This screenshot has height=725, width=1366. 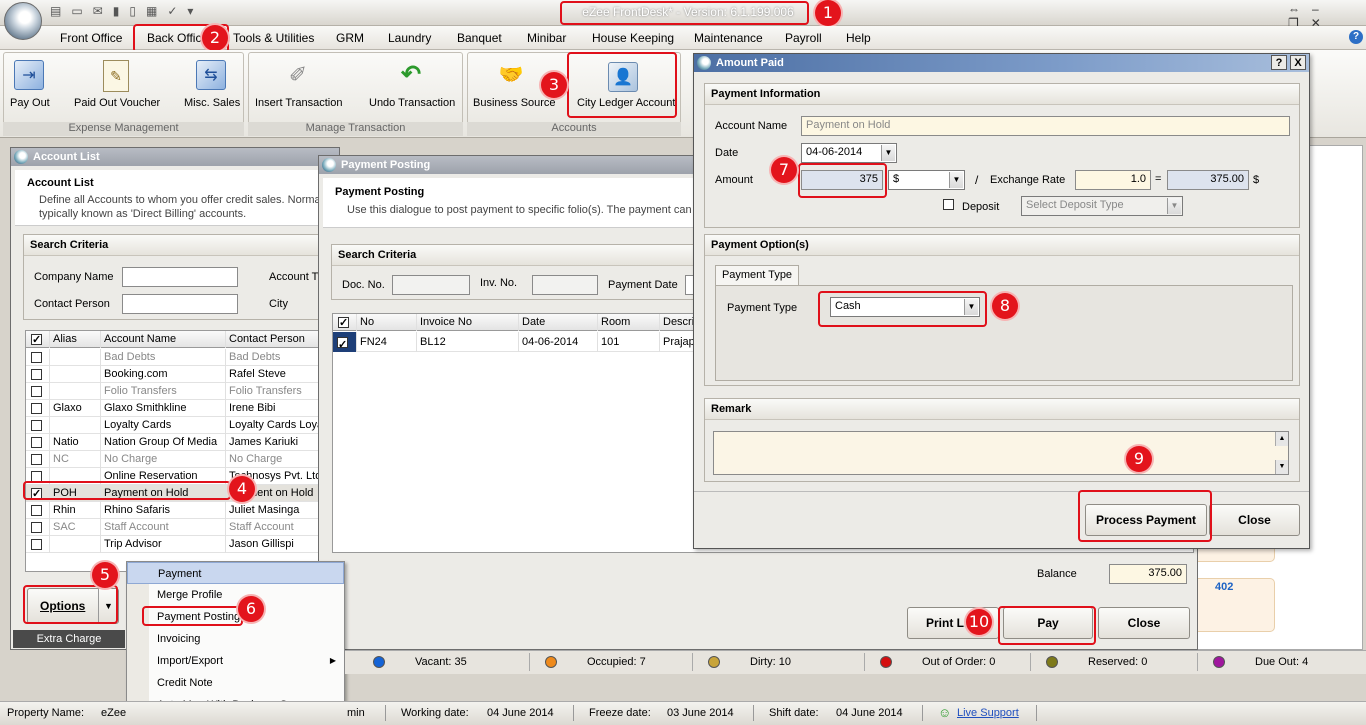 I want to click on posting-close-button: Close, so click(x=1144, y=623).